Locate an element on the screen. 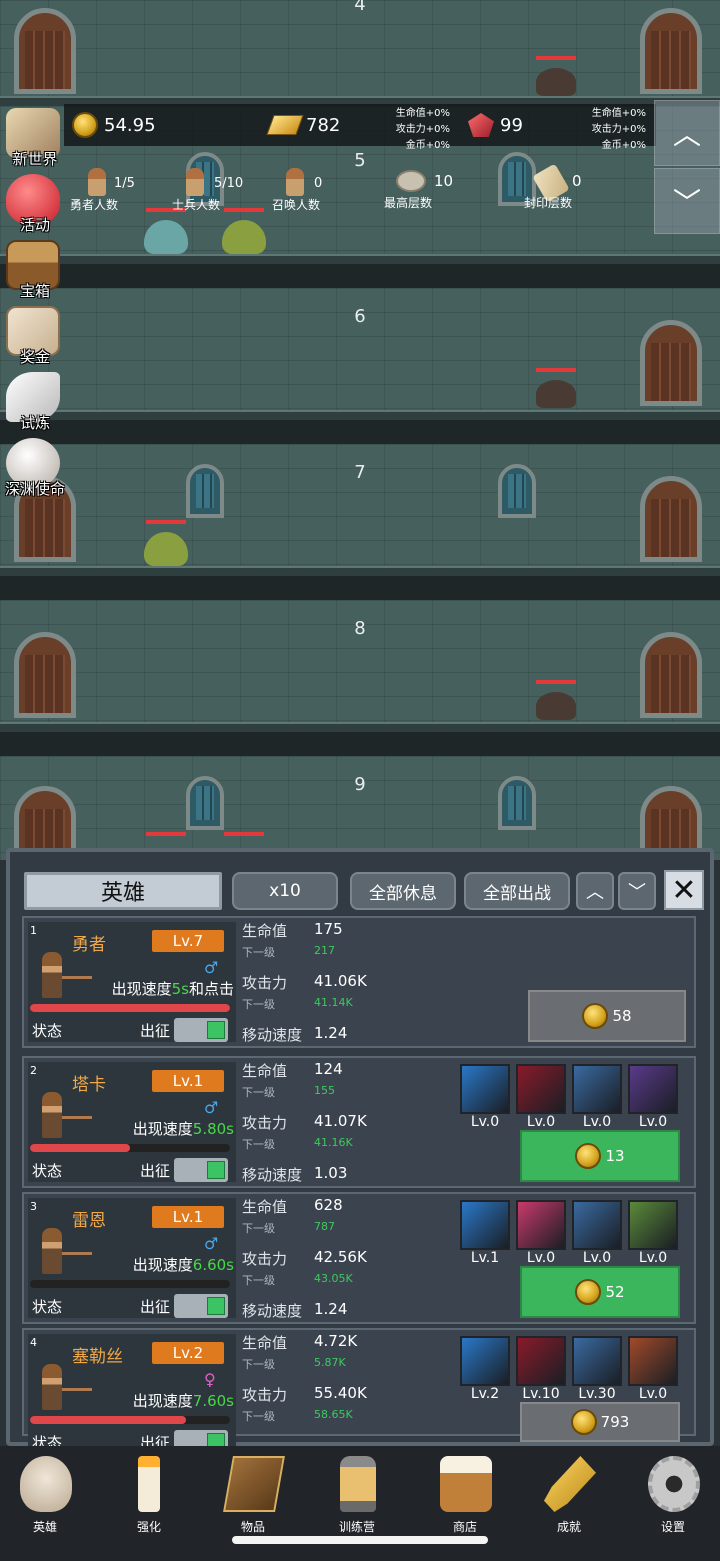 The width and height of the screenshot is (720, 1561). upgrade-button: 793 is located at coordinates (600, 1422).